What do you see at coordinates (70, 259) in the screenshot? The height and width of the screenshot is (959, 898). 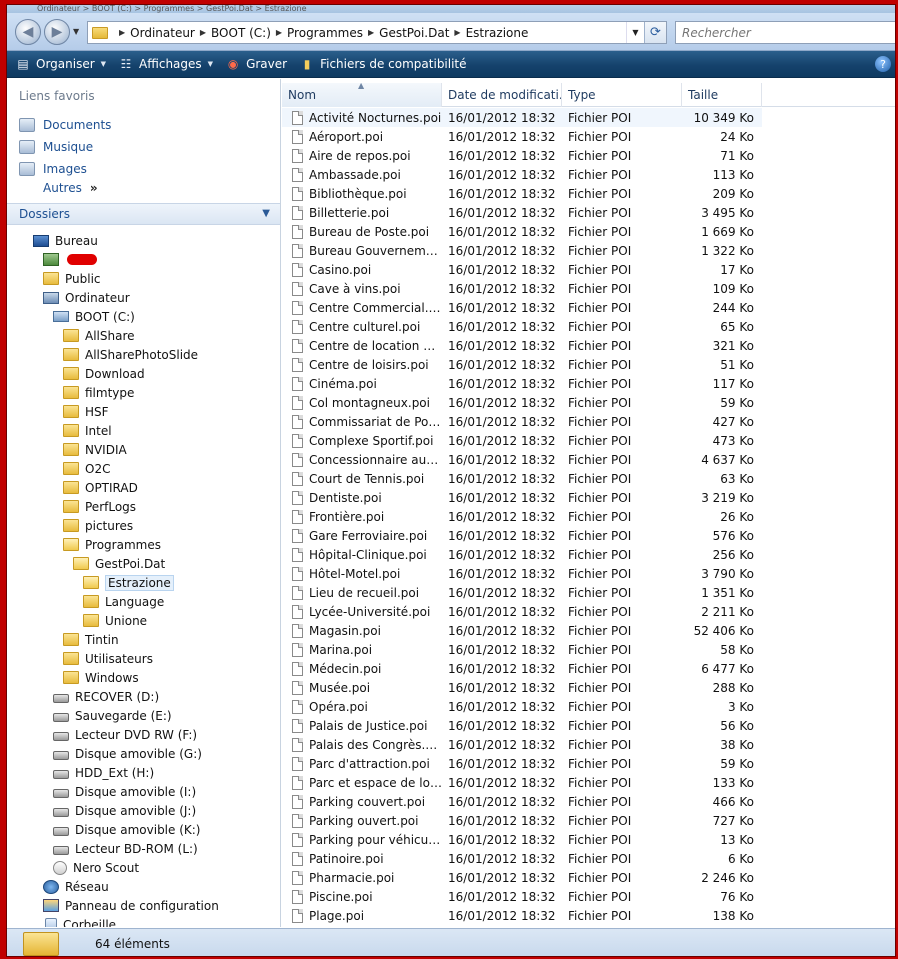 I see `tree-item` at bounding box center [70, 259].